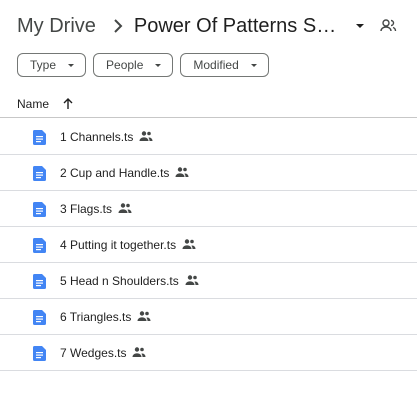 The width and height of the screenshot is (417, 403). I want to click on filter-chips: Type People Modified, so click(143, 65).